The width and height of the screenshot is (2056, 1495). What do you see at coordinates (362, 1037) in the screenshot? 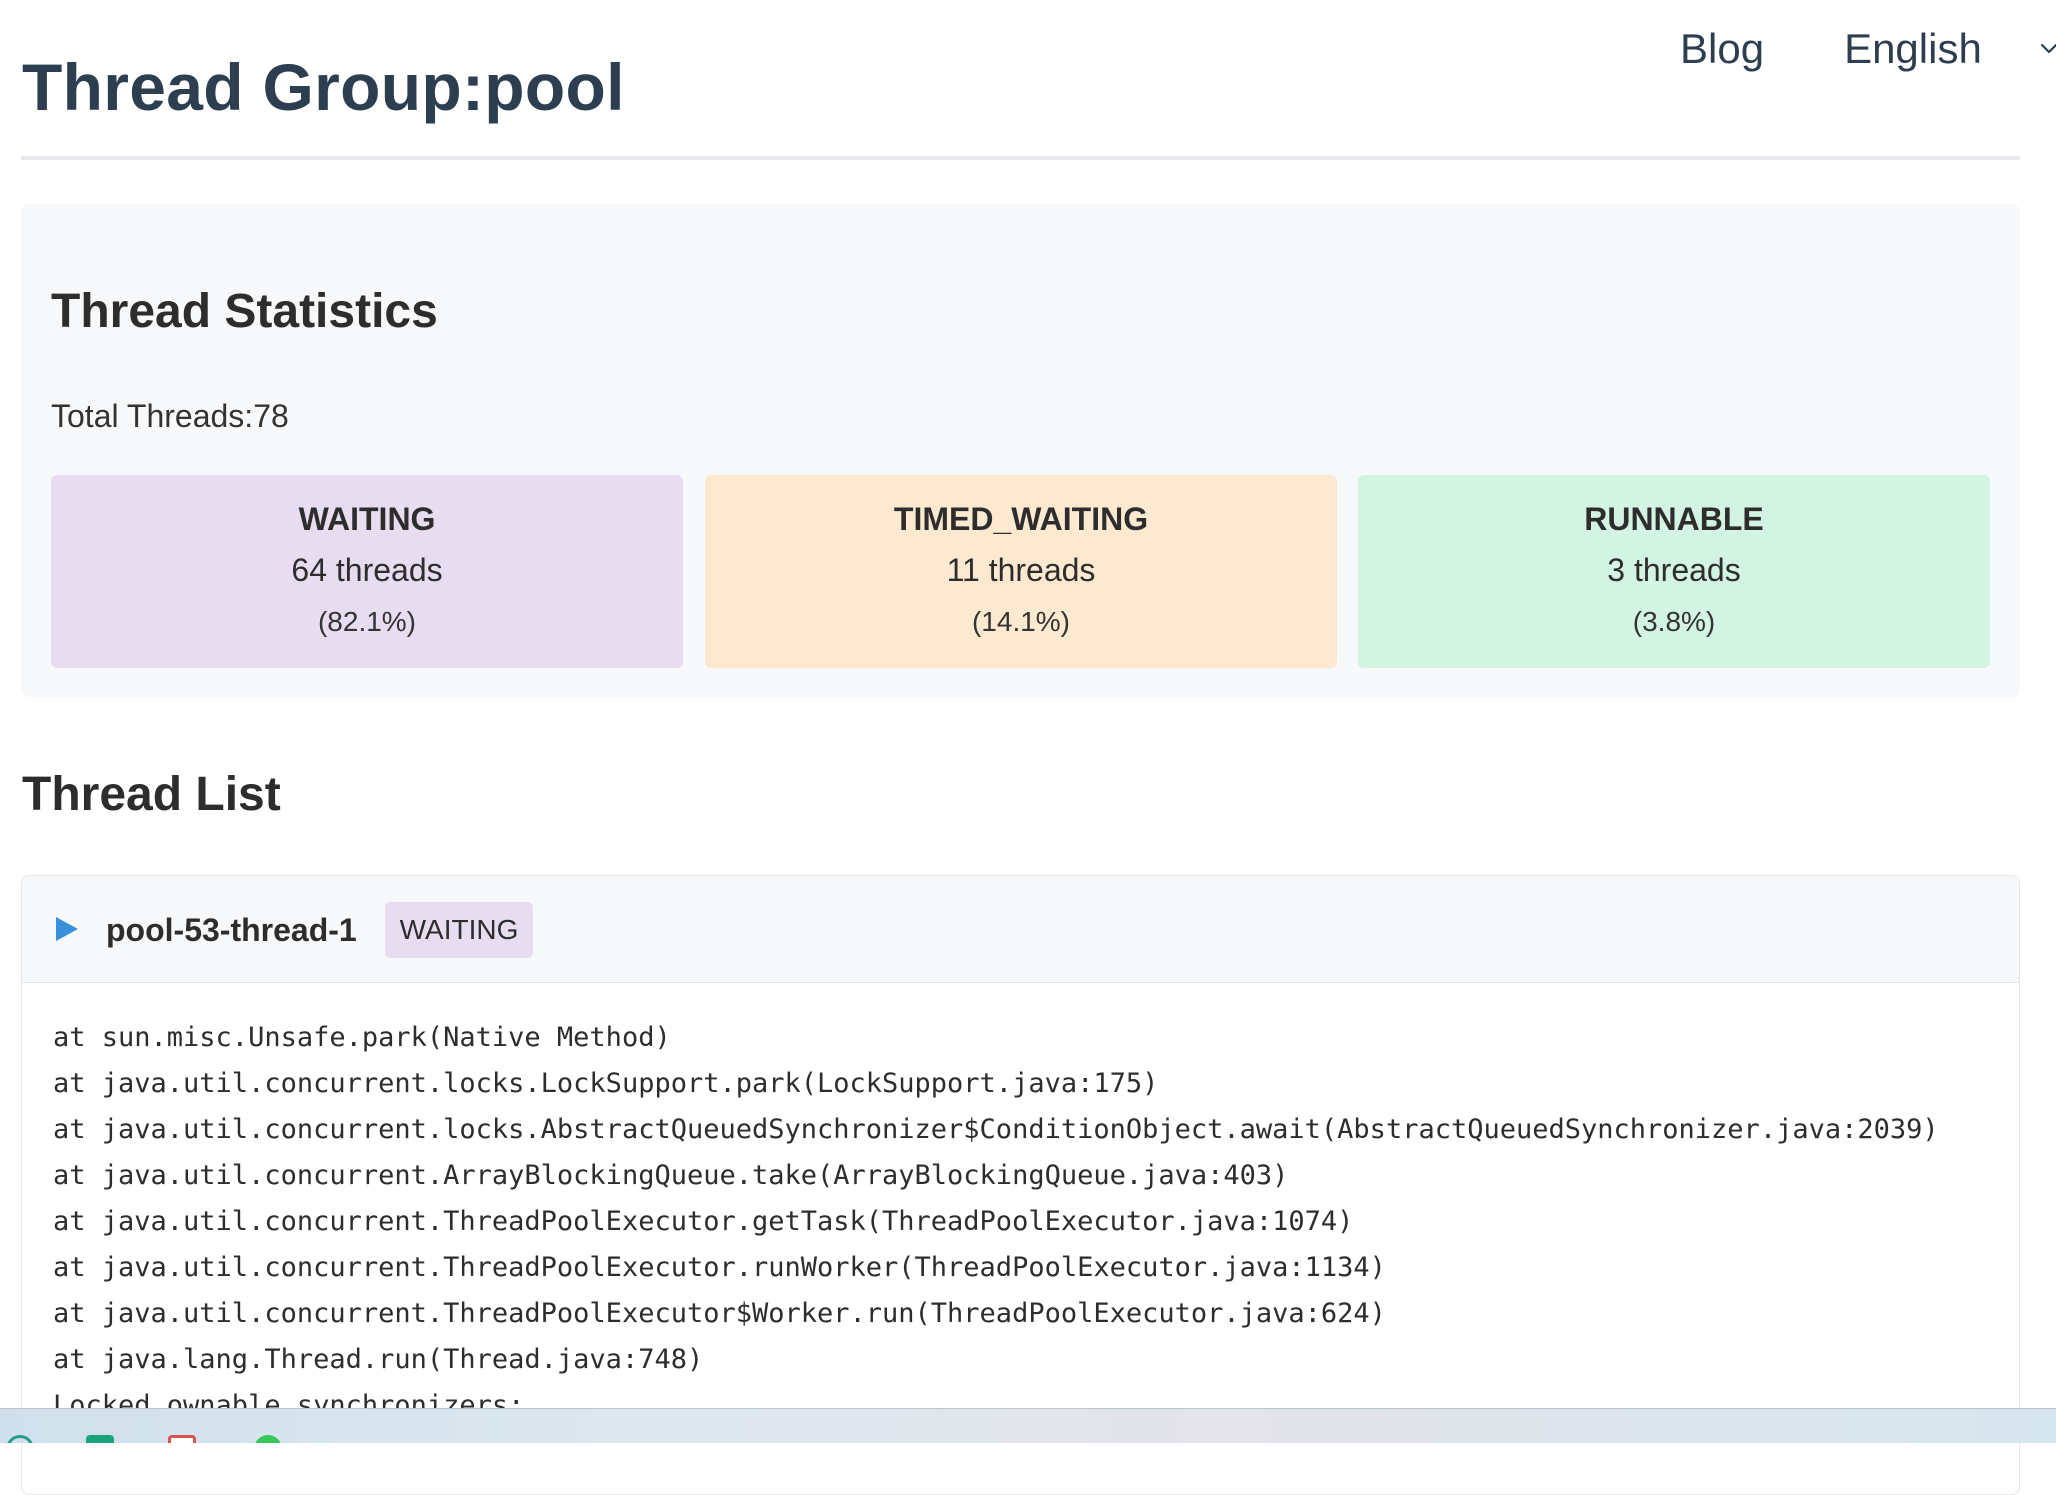
I see `stack-trace-line: at sun.misc.Unsafe.park(Native Method)` at bounding box center [362, 1037].